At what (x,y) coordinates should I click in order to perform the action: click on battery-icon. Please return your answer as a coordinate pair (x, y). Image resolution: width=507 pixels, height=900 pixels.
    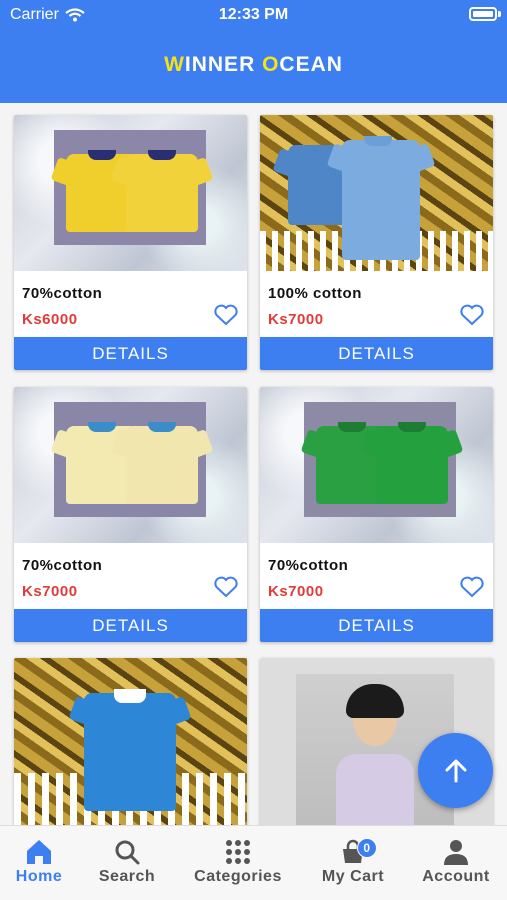
    Looking at the image, I should click on (483, 14).